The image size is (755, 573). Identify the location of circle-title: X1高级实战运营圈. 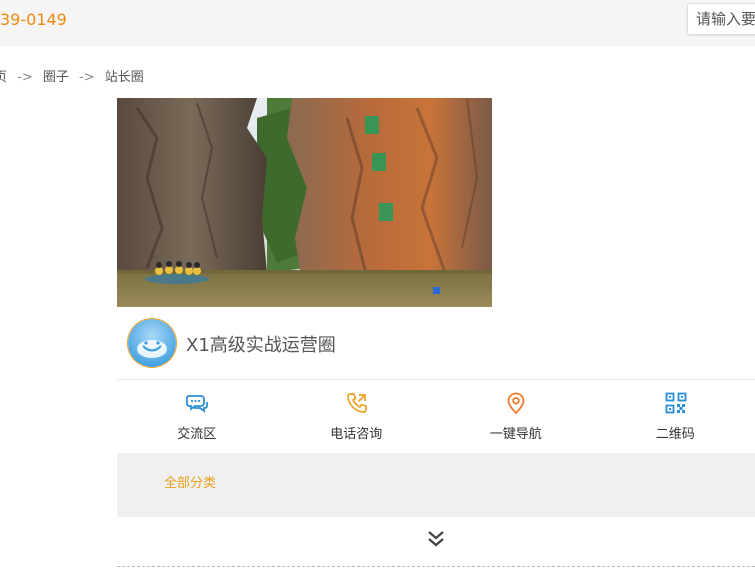
(261, 345).